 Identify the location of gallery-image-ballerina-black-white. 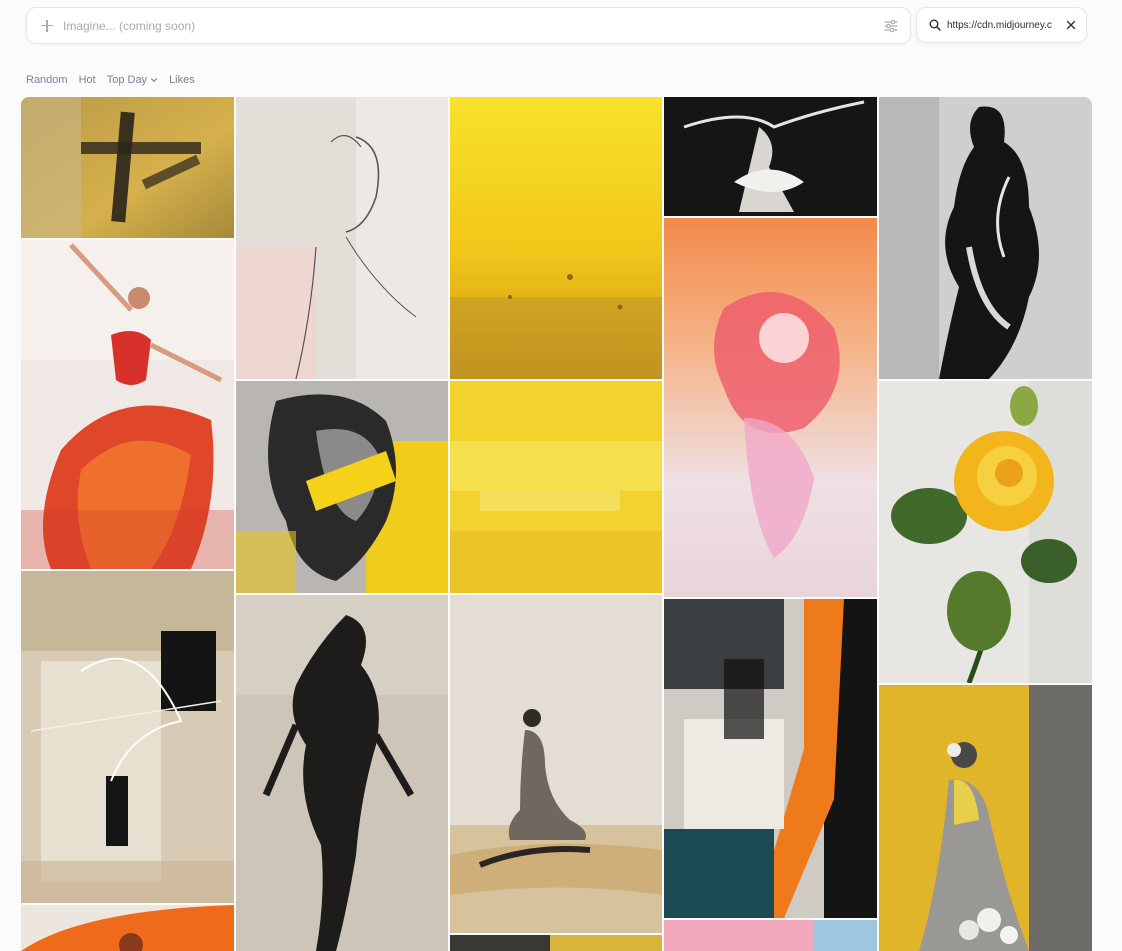
(770, 156).